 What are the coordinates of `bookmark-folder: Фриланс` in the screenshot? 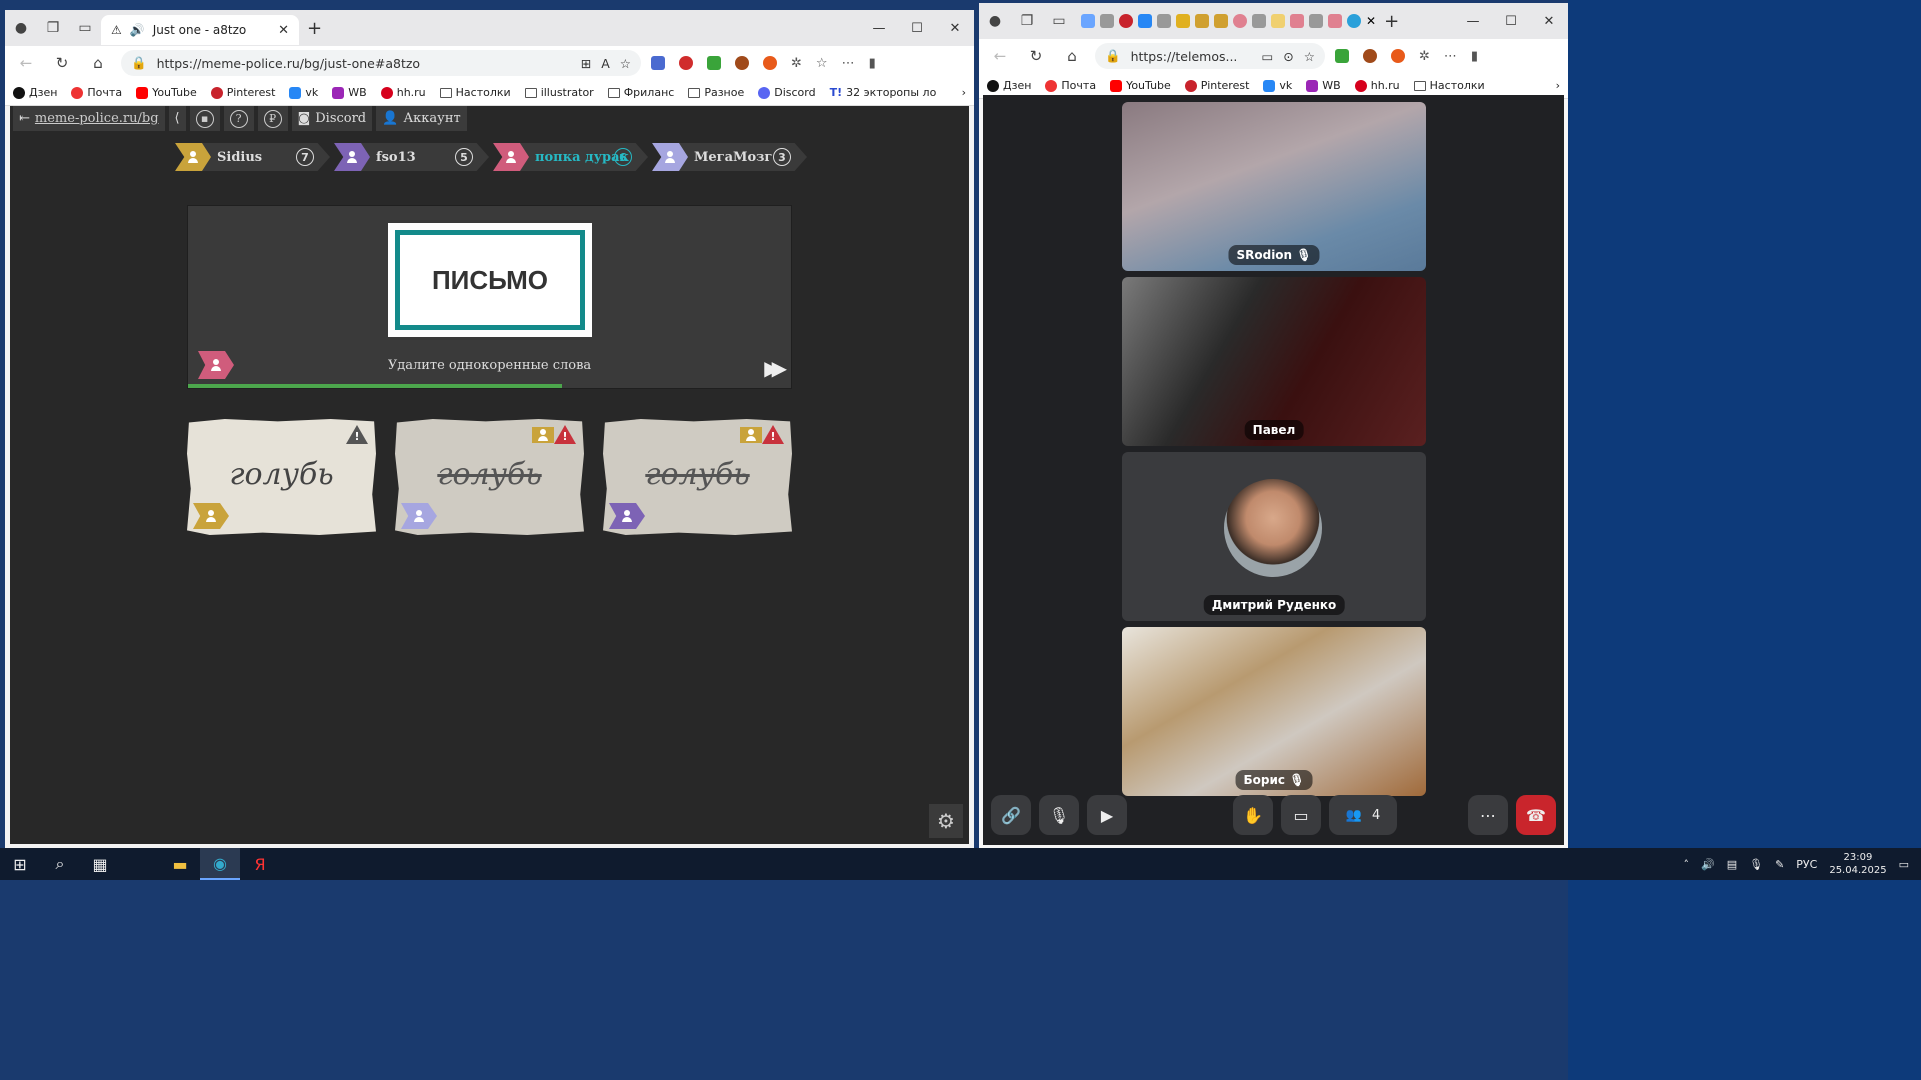 It's located at (640, 92).